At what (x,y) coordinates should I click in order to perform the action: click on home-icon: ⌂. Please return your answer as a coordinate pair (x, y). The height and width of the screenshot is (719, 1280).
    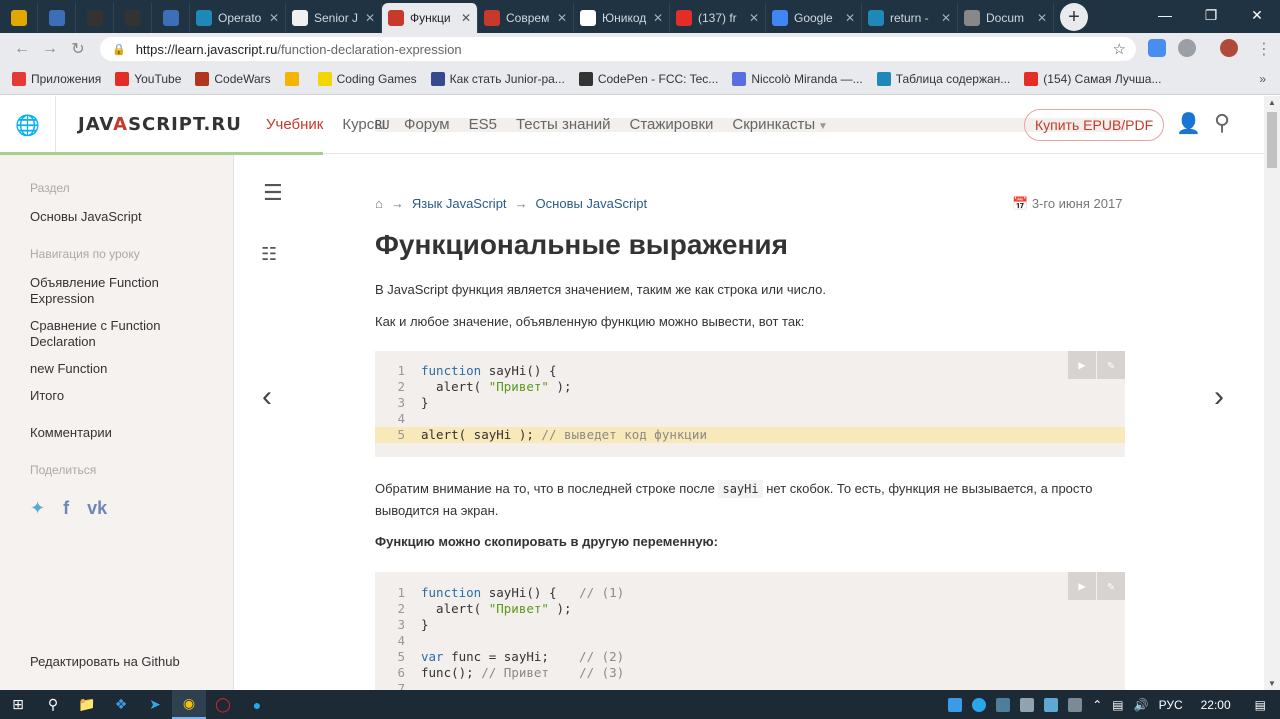
    Looking at the image, I should click on (379, 203).